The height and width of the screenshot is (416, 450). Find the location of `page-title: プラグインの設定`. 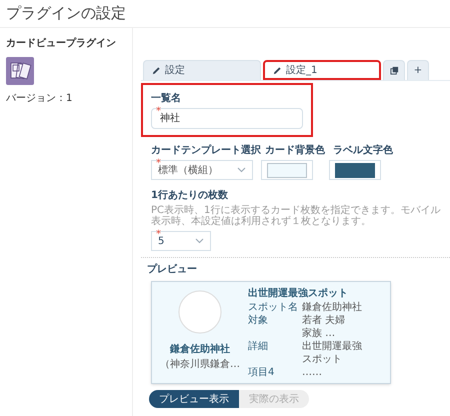

page-title: プラグインの設定 is located at coordinates (66, 13).